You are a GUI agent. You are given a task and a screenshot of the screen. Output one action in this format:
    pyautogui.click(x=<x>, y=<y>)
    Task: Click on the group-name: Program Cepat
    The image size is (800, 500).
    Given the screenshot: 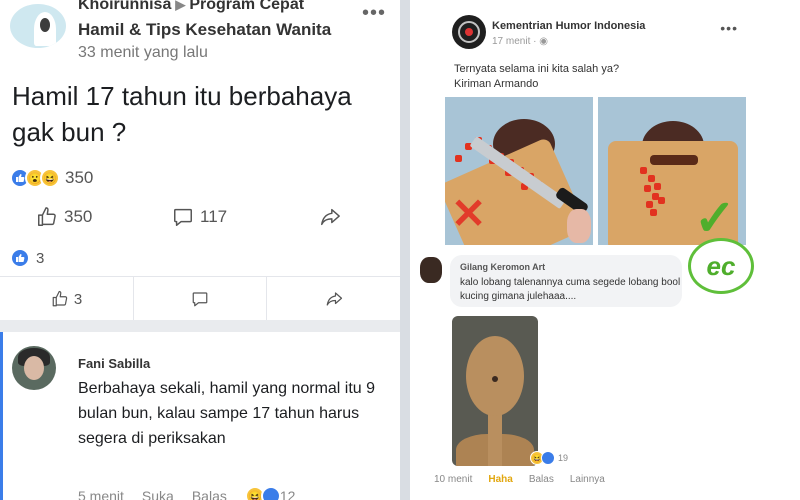 What is the action you would take?
    pyautogui.click(x=246, y=6)
    